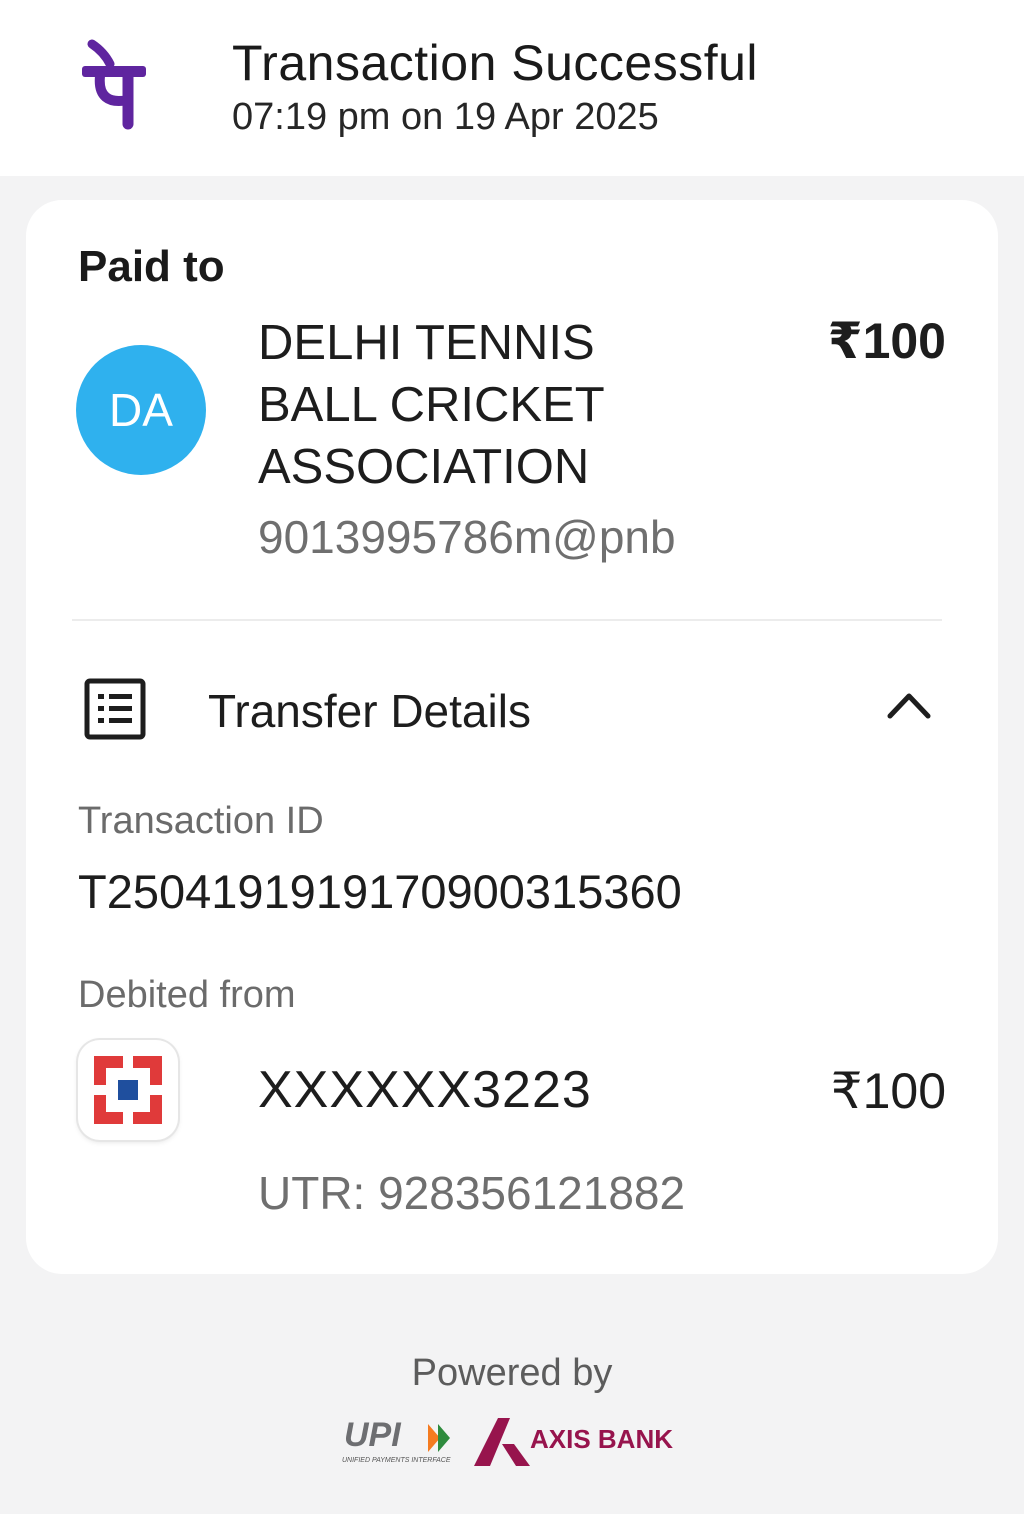 The width and height of the screenshot is (1024, 1514). I want to click on utr-number: UTR: 928356121882, so click(471, 1193).